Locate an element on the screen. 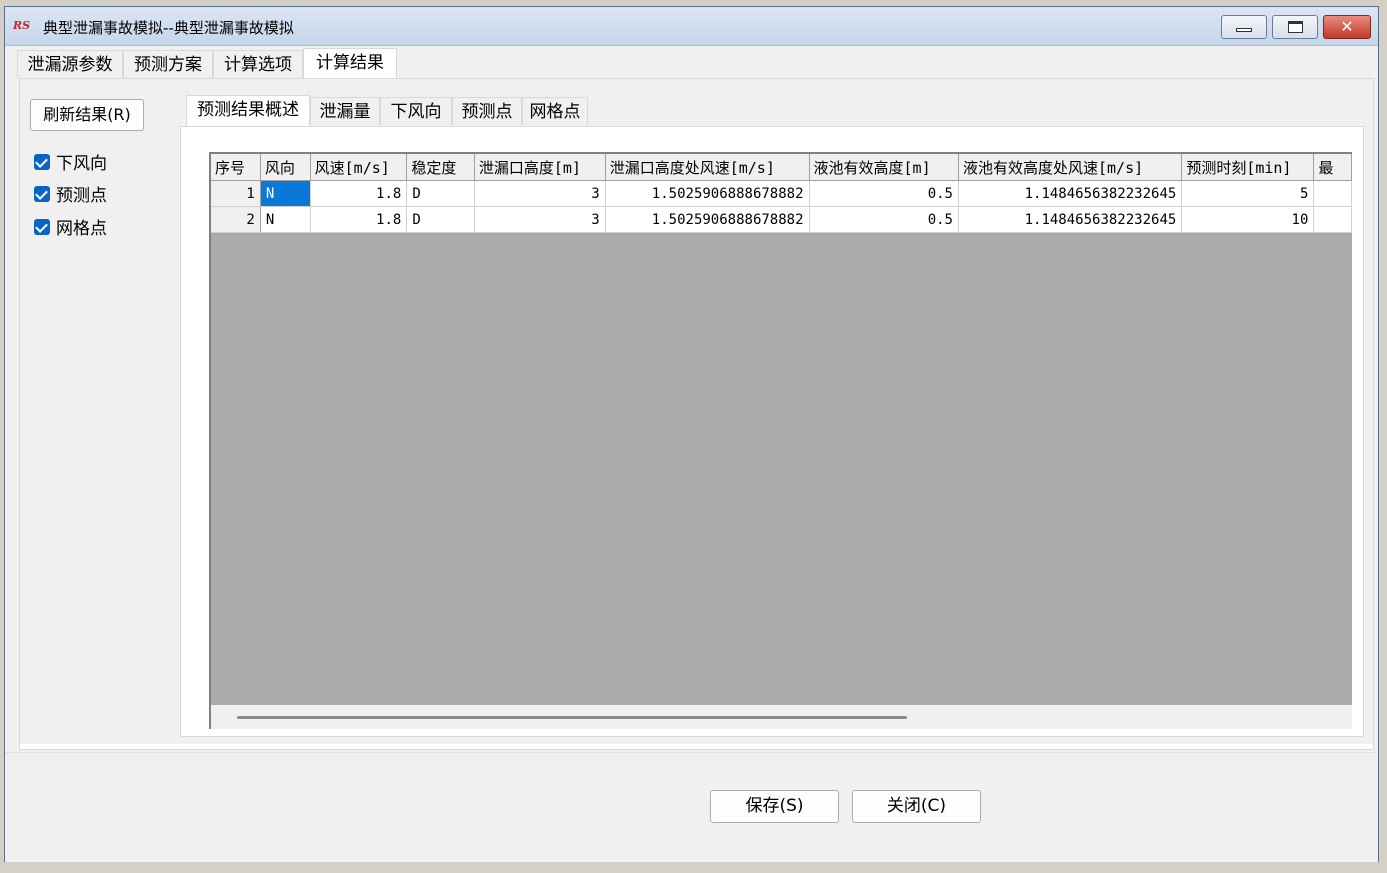 This screenshot has width=1387, height=873. close-icon: ✕ is located at coordinates (1347, 26).